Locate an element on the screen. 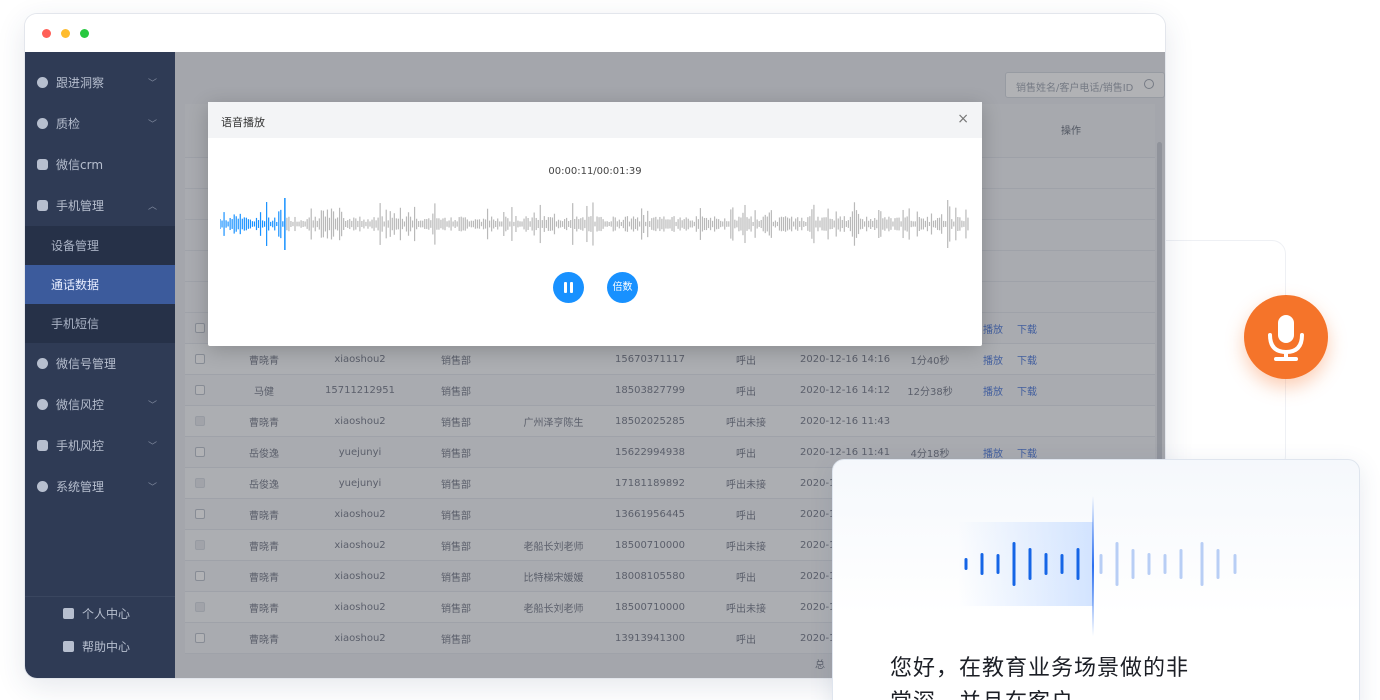 This screenshot has height=700, width=1380. transcript-text: 您好，在教育业务场景做的非 常深，并且在客户 is located at coordinates (1039, 676).